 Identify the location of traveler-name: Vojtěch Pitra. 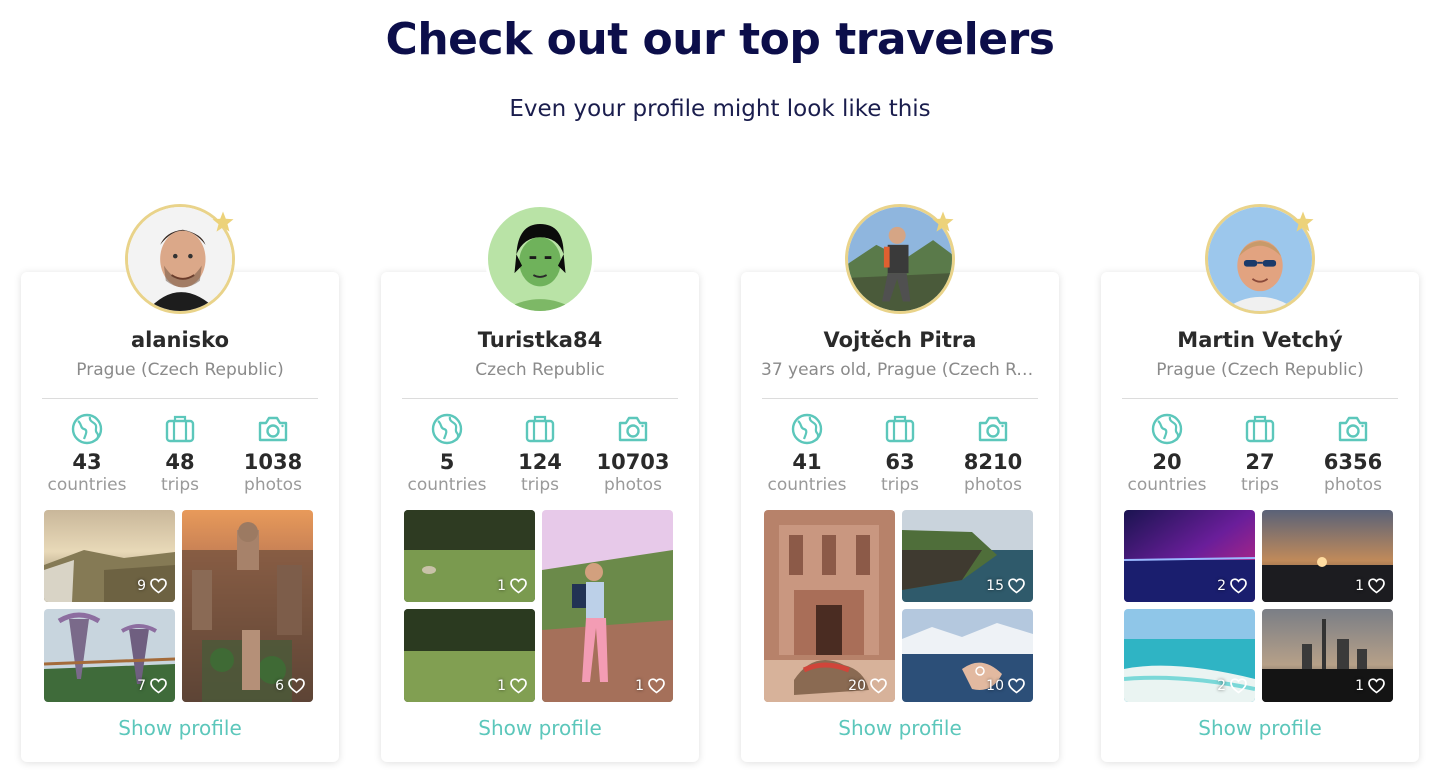
(900, 340).